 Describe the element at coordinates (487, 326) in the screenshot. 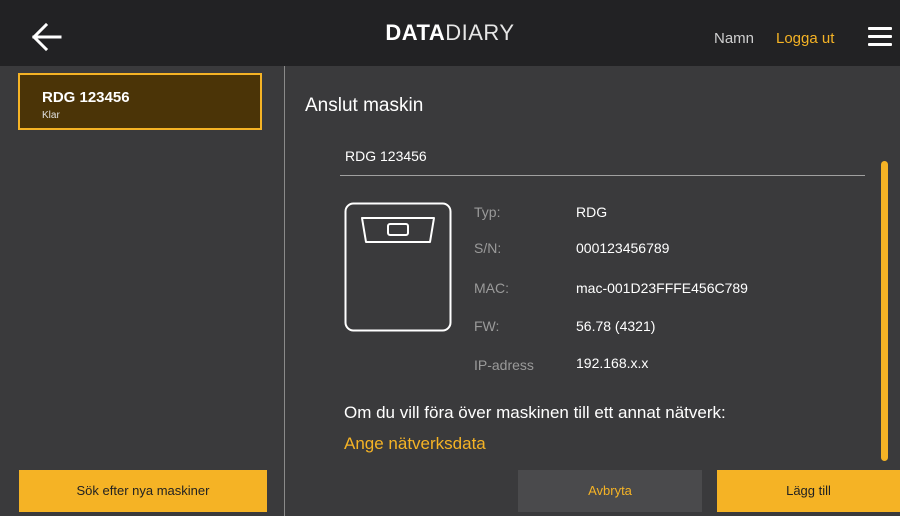

I see `firmware-label: FW:` at that location.